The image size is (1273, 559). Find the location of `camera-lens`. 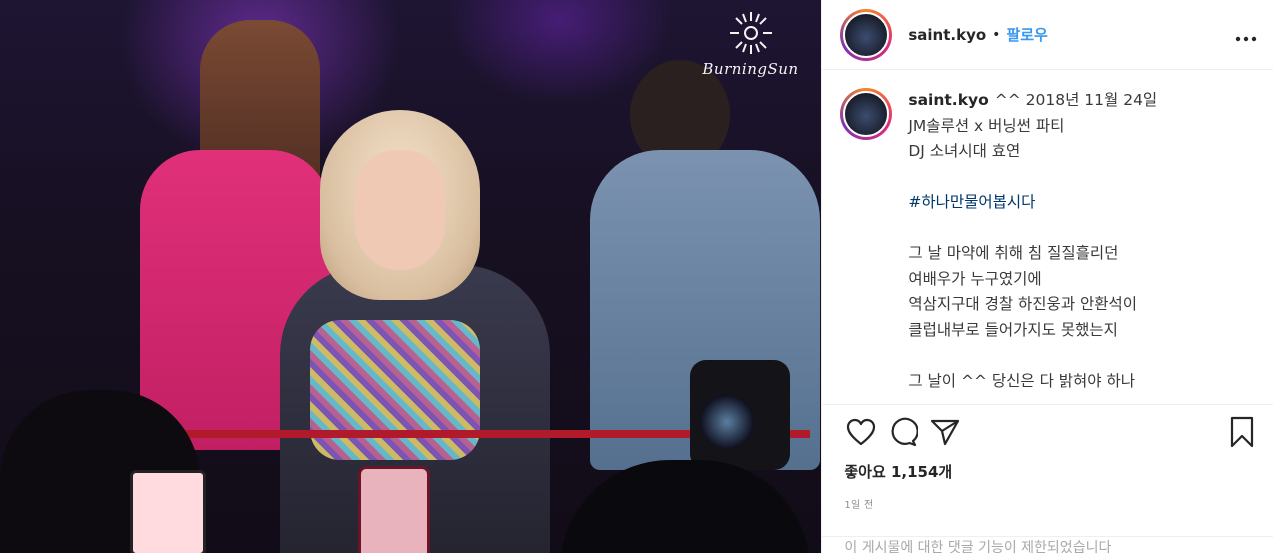

camera-lens is located at coordinates (727, 422).